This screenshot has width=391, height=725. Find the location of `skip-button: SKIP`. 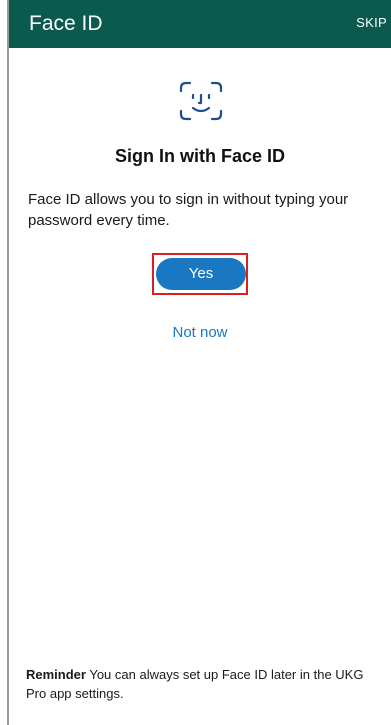

skip-button: SKIP is located at coordinates (371, 23).